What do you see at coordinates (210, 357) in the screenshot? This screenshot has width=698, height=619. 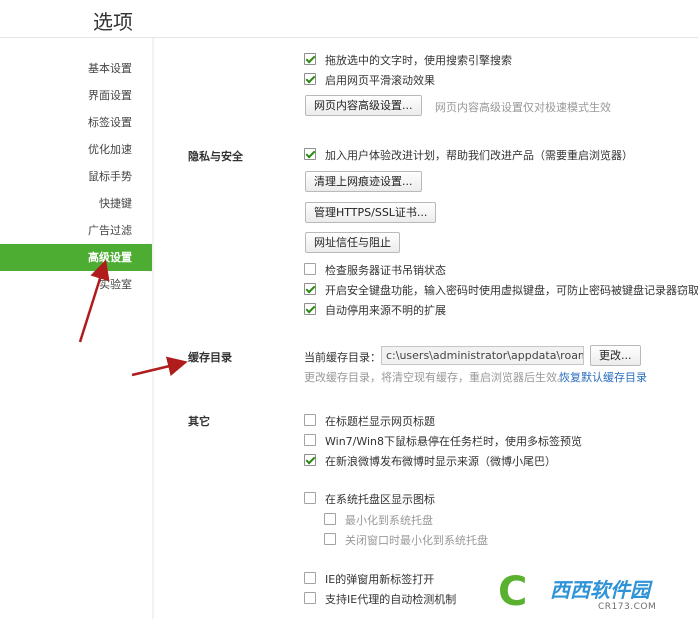 I see `cache-section-title: 缓存目录` at bounding box center [210, 357].